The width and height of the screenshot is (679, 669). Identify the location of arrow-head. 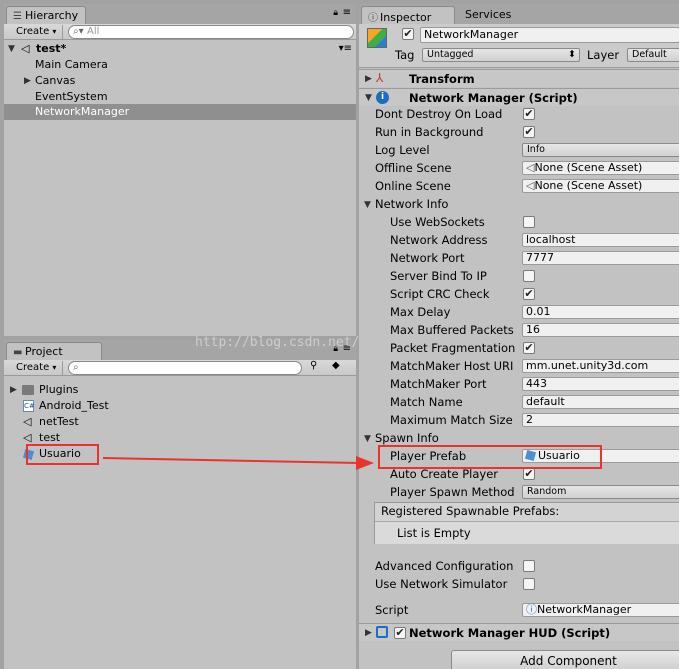
(365, 463).